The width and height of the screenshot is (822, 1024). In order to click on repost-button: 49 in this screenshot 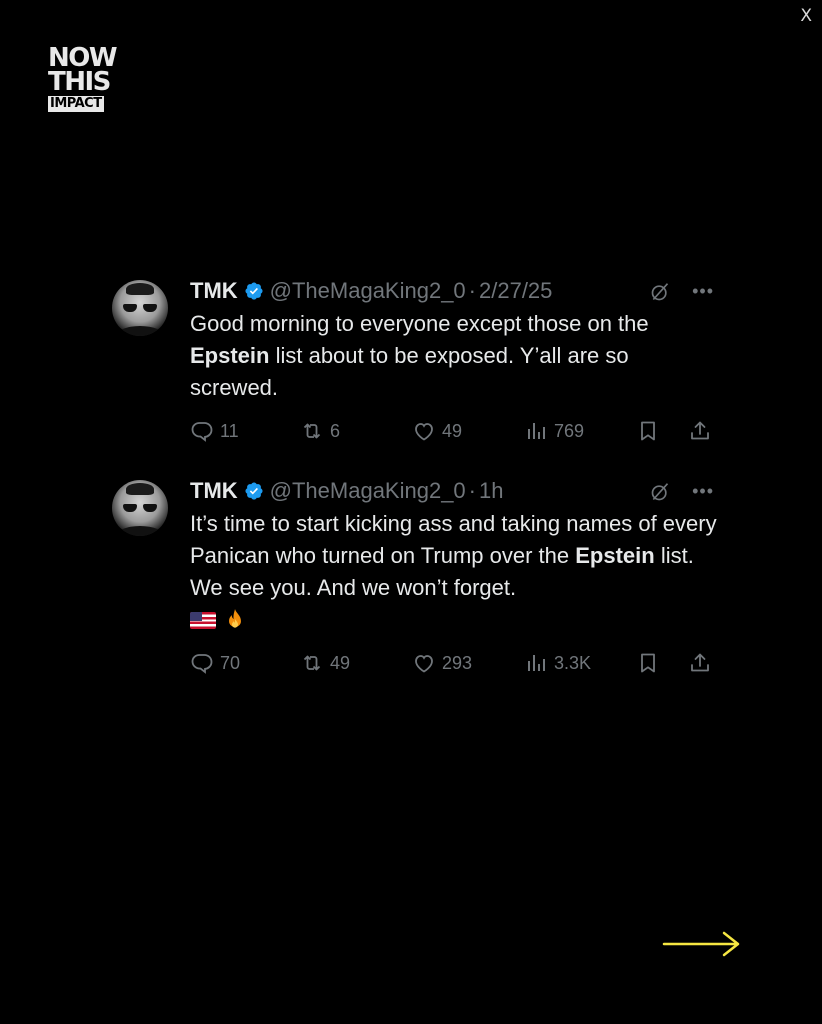, I will do `click(325, 663)`.